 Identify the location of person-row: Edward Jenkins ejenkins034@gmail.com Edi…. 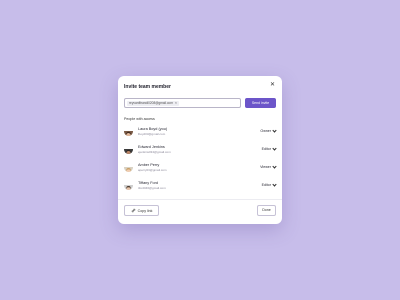
(200, 150).